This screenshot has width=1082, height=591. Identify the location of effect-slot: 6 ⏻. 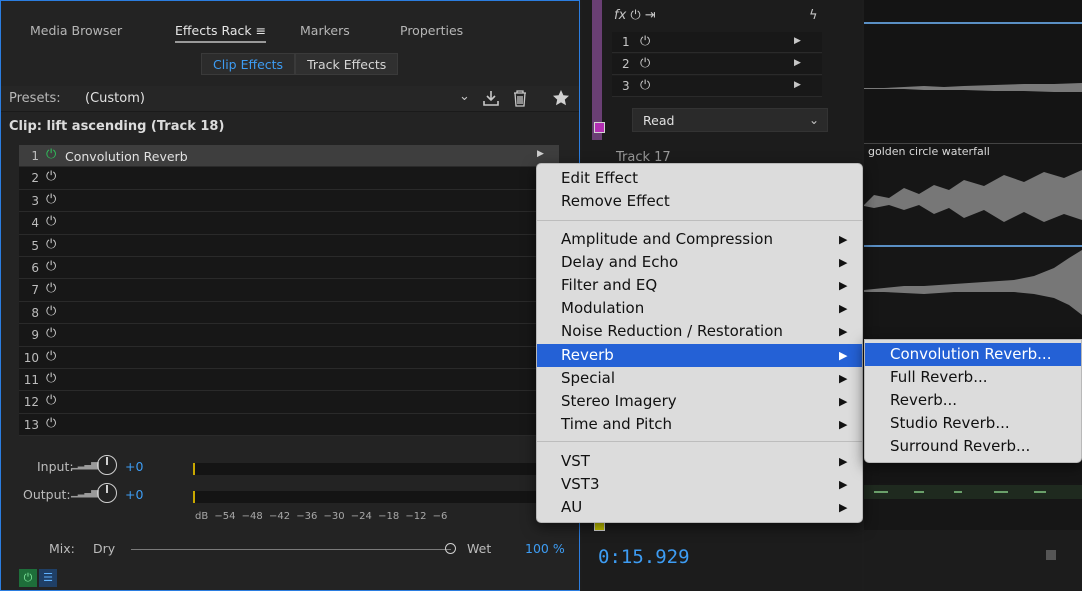
(289, 268).